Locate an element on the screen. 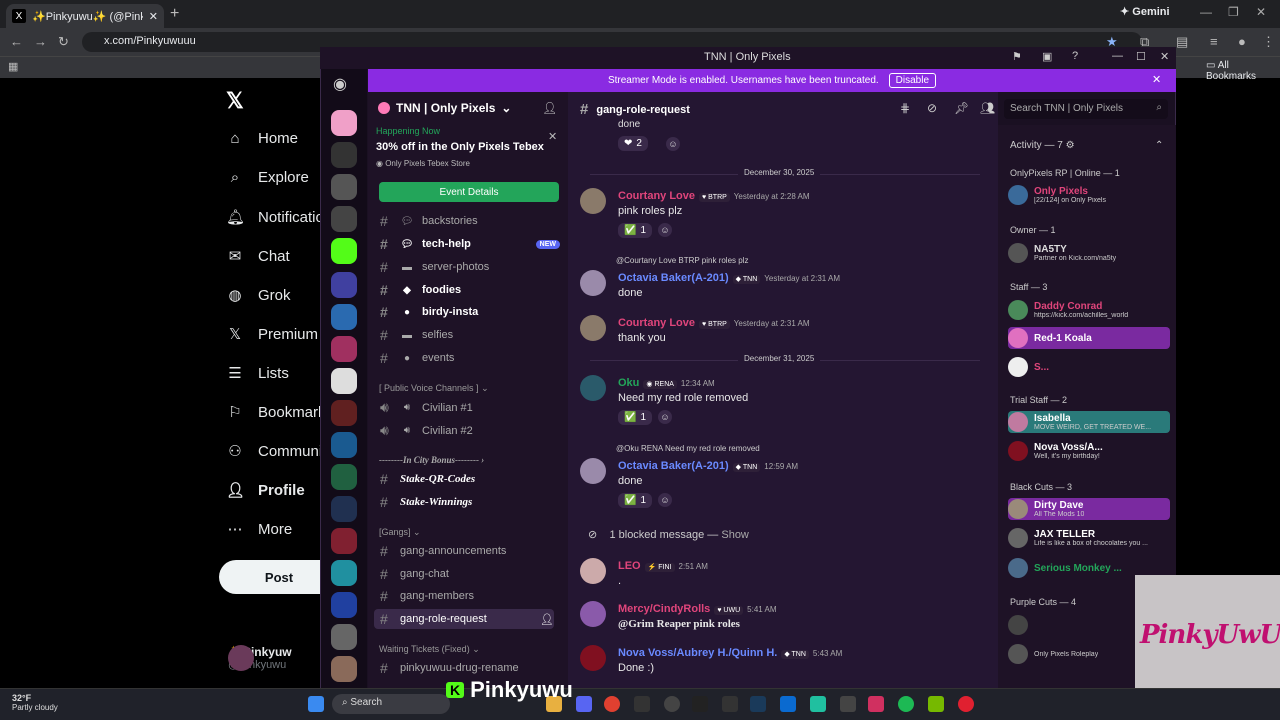  spotify-icon is located at coordinates (906, 704).